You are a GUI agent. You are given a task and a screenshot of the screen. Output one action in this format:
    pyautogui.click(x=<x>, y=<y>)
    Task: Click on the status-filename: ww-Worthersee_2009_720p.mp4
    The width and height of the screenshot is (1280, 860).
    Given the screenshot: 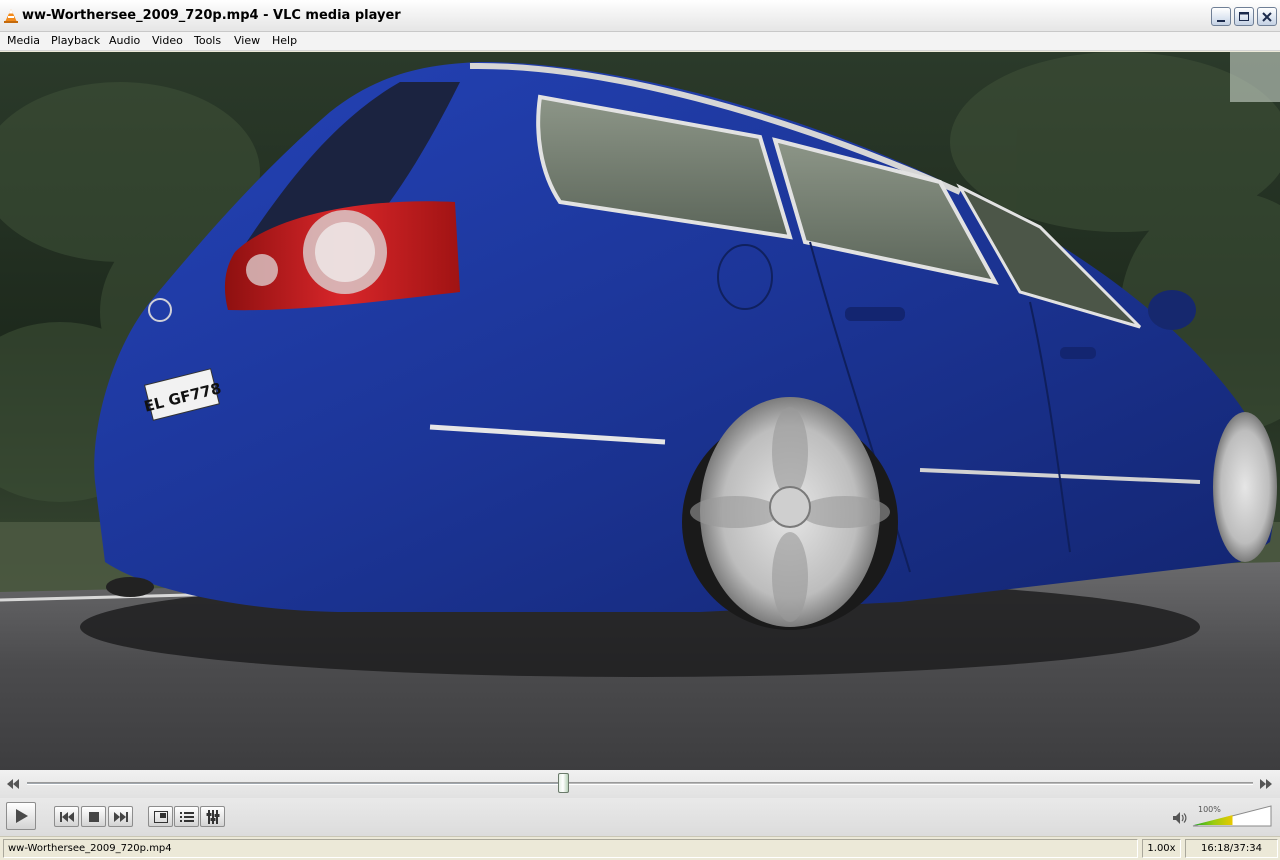 What is the action you would take?
    pyautogui.click(x=570, y=848)
    